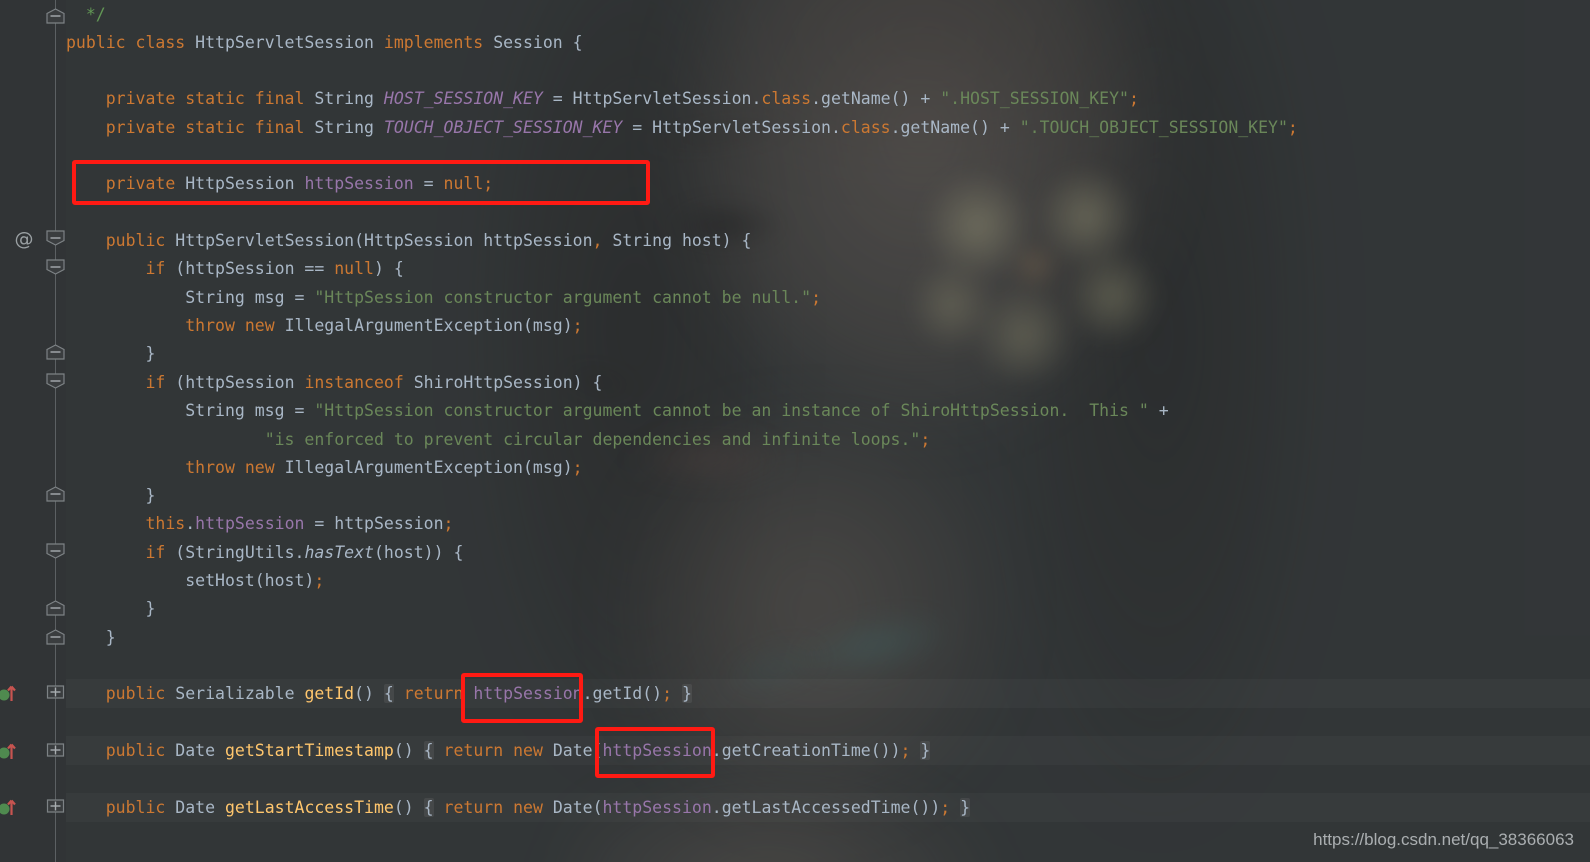 The image size is (1590, 862). I want to click on code-token: (httpSession, so click(240, 382).